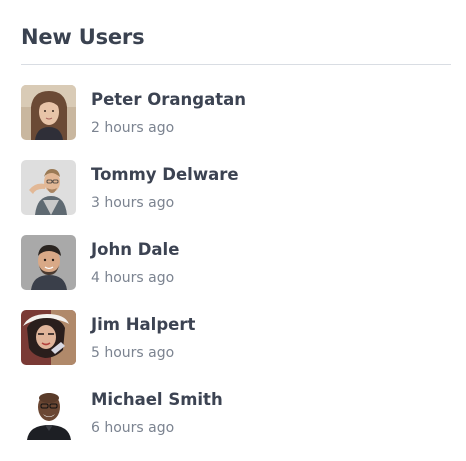 The width and height of the screenshot is (466, 461). What do you see at coordinates (168, 100) in the screenshot?
I see `user-name: Peter Orangatan` at bounding box center [168, 100].